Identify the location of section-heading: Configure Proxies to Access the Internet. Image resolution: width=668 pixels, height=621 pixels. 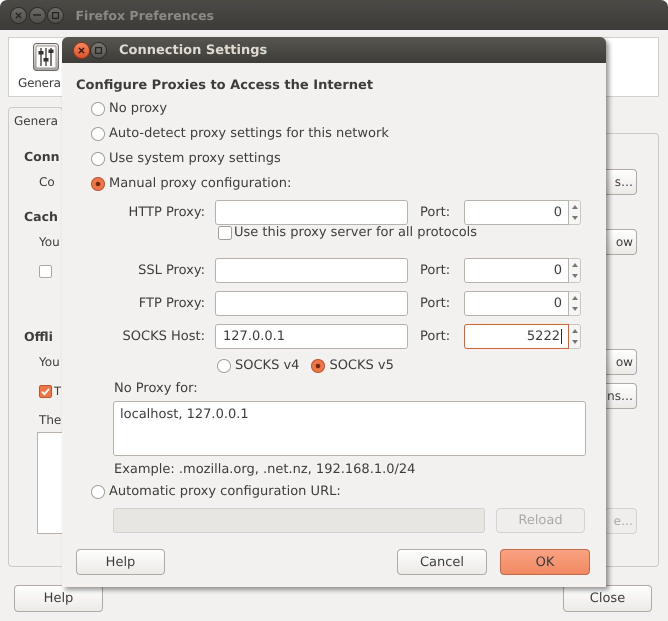
(225, 86).